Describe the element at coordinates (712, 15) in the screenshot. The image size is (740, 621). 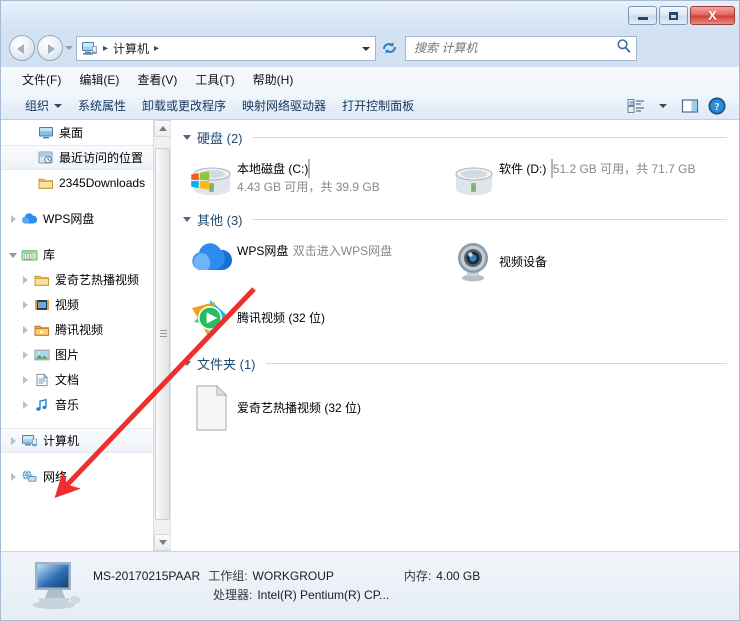
I see `close-button: X` at that location.